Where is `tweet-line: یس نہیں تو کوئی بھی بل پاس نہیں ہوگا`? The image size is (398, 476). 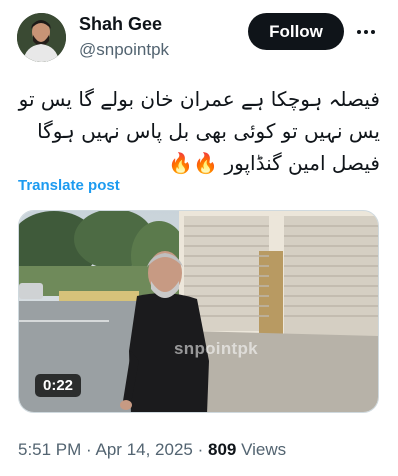
tweet-line: یس نہیں تو کوئی بھی بل پاس نہیں ہوگا is located at coordinates (208, 131).